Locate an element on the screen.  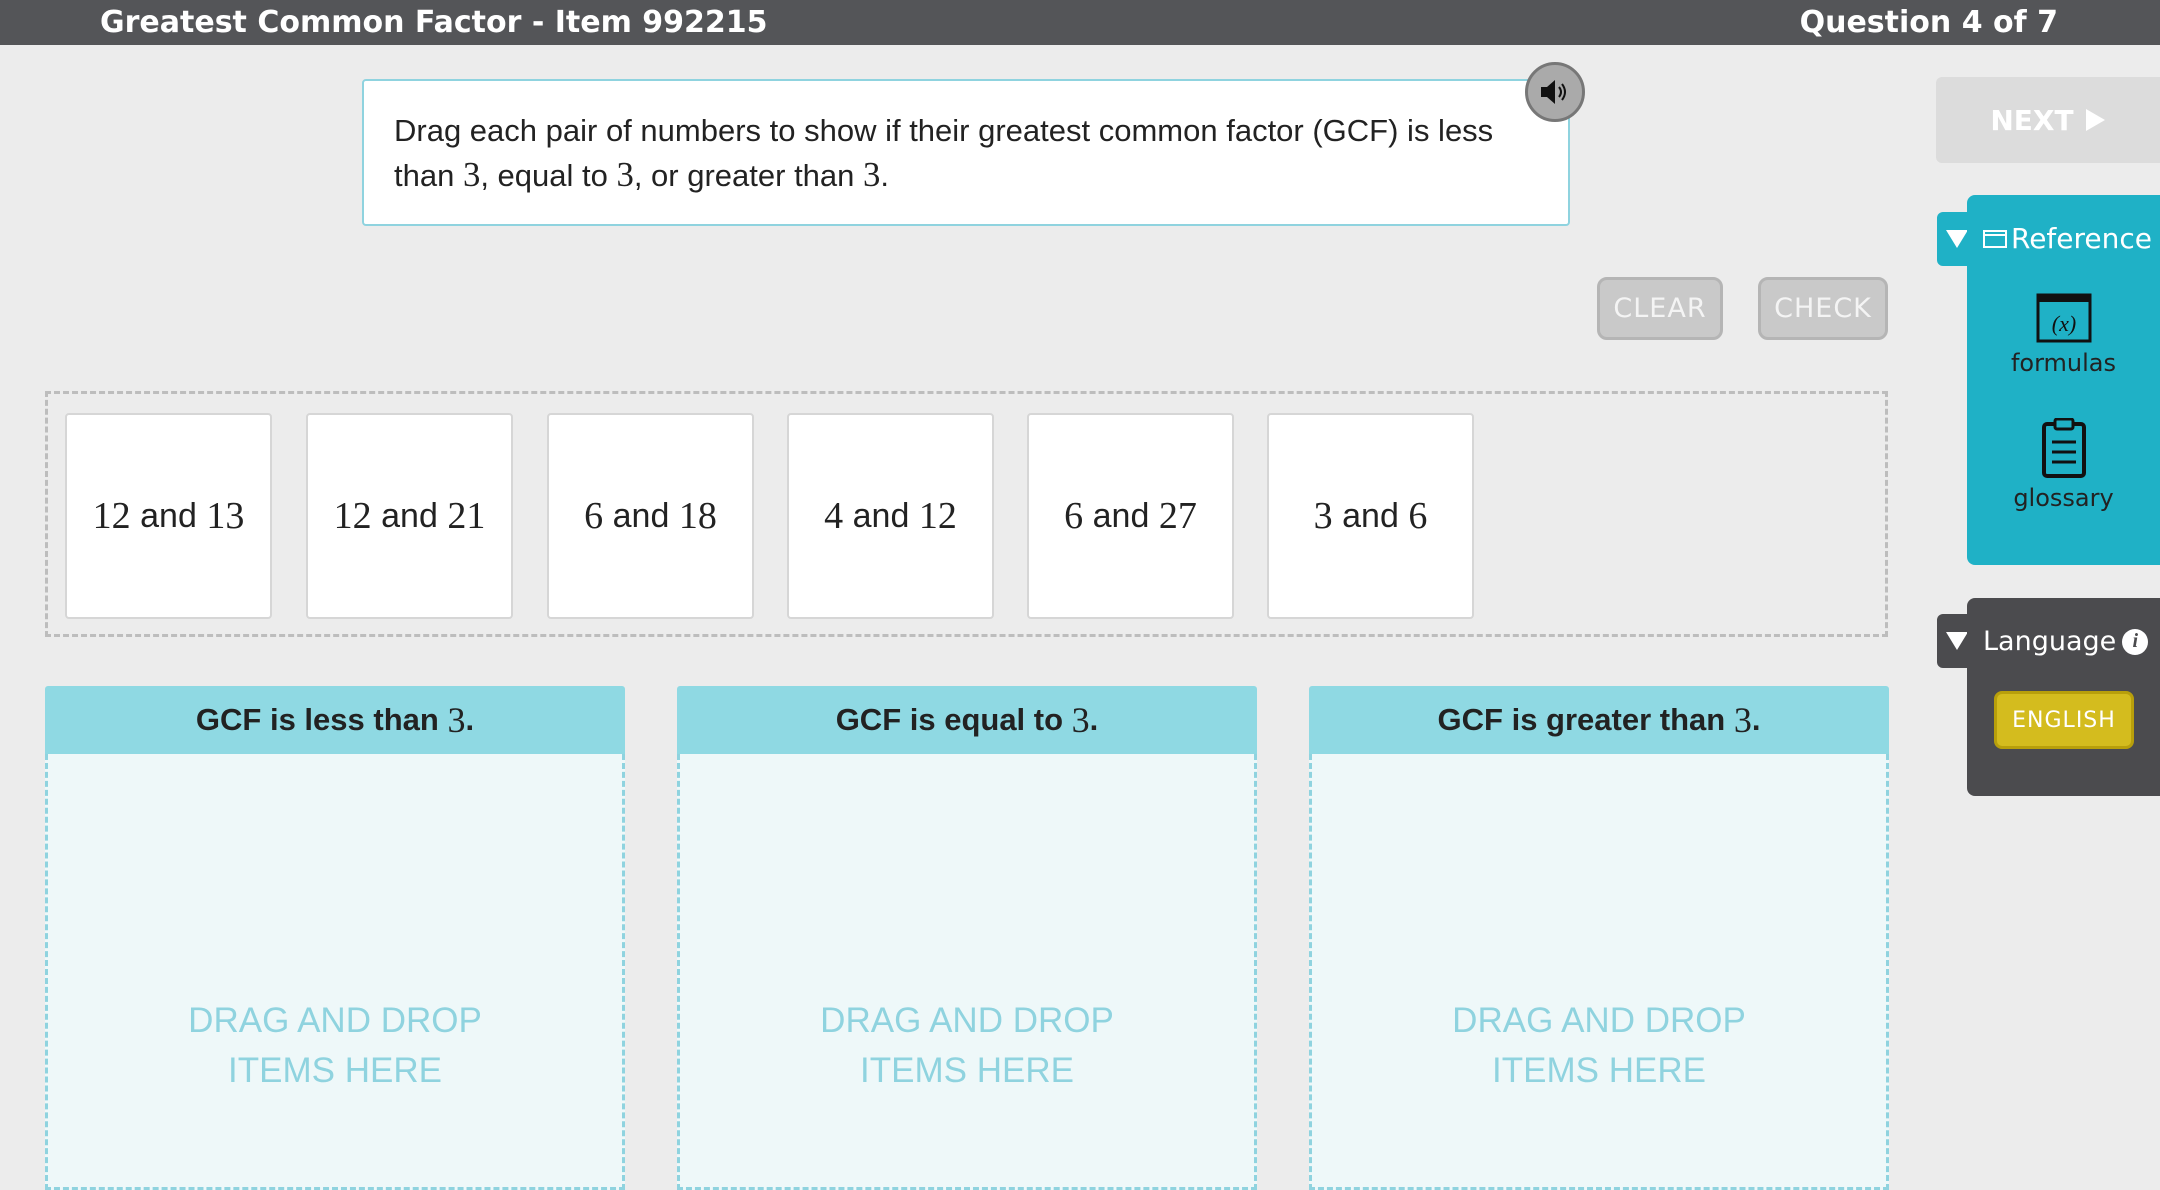
prompt-line-2: than 3, equal to 3, or greater than 3. is located at coordinates (966, 175).